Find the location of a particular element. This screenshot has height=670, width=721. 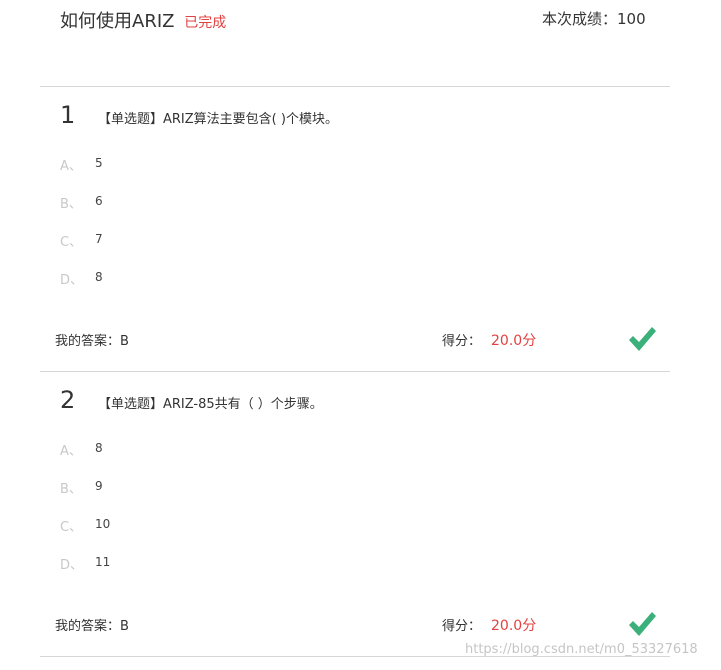

option-text: 9 is located at coordinates (99, 486).